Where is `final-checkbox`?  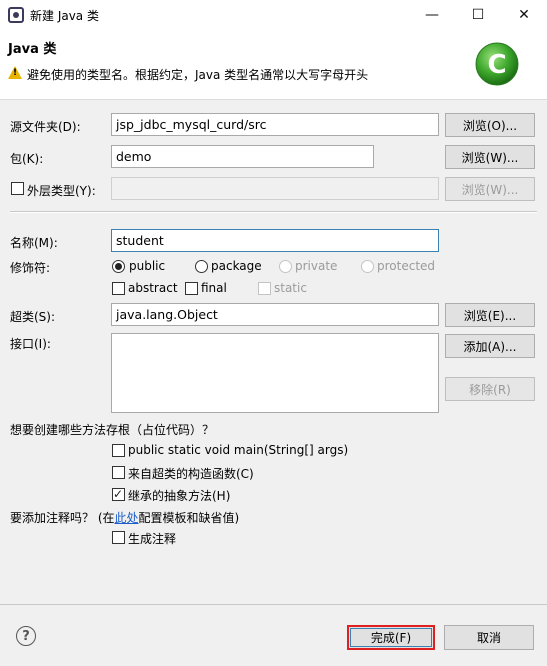
final-checkbox is located at coordinates (191, 288).